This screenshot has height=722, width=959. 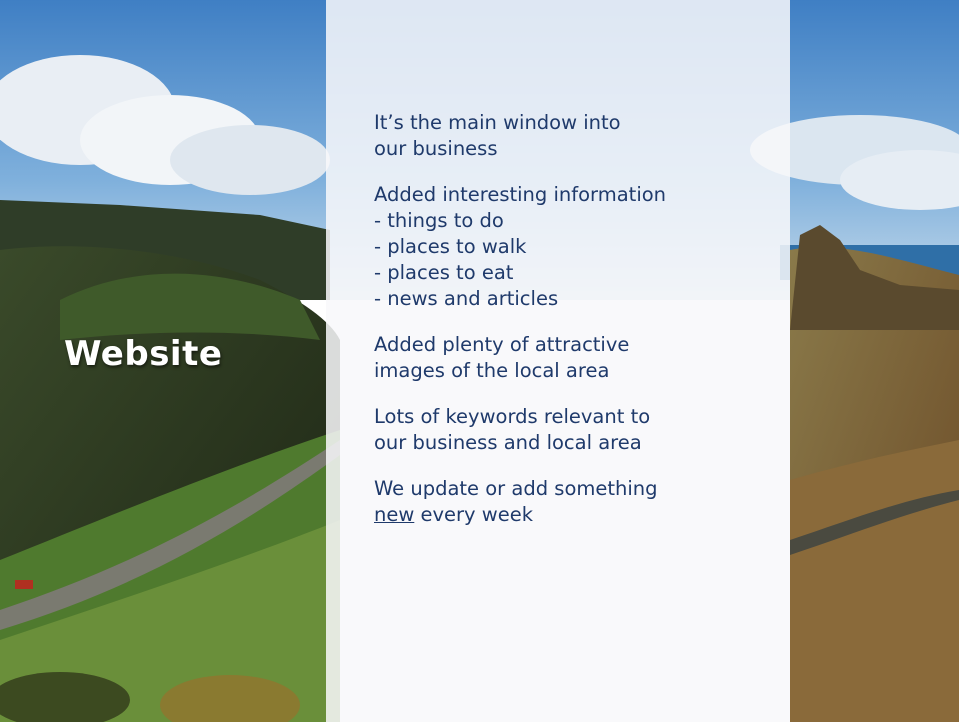 What do you see at coordinates (444, 272) in the screenshot?
I see `list-item: - places to eat` at bounding box center [444, 272].